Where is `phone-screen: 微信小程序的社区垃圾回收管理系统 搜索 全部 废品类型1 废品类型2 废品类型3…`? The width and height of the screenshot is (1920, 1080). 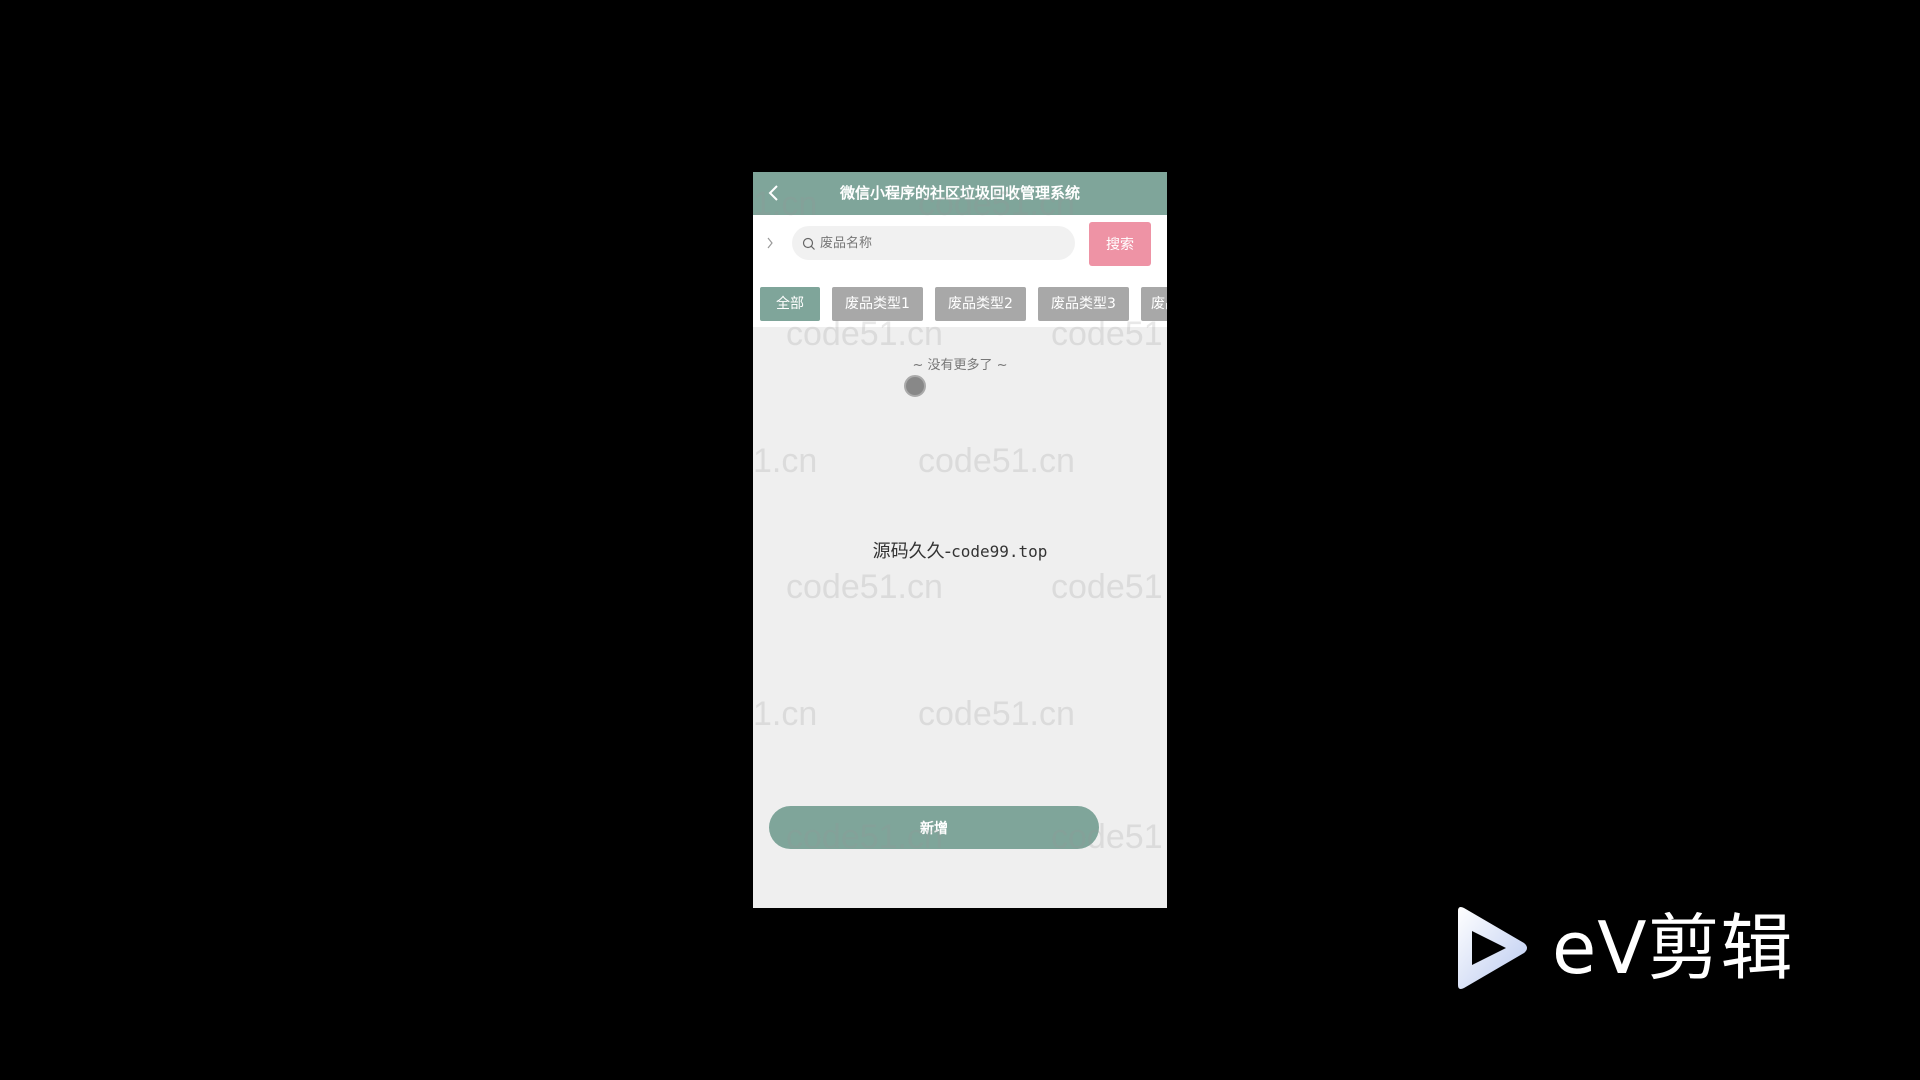
phone-screen: 微信小程序的社区垃圾回收管理系统 搜索 全部 废品类型1 废品类型2 废品类型3… is located at coordinates (960, 540).